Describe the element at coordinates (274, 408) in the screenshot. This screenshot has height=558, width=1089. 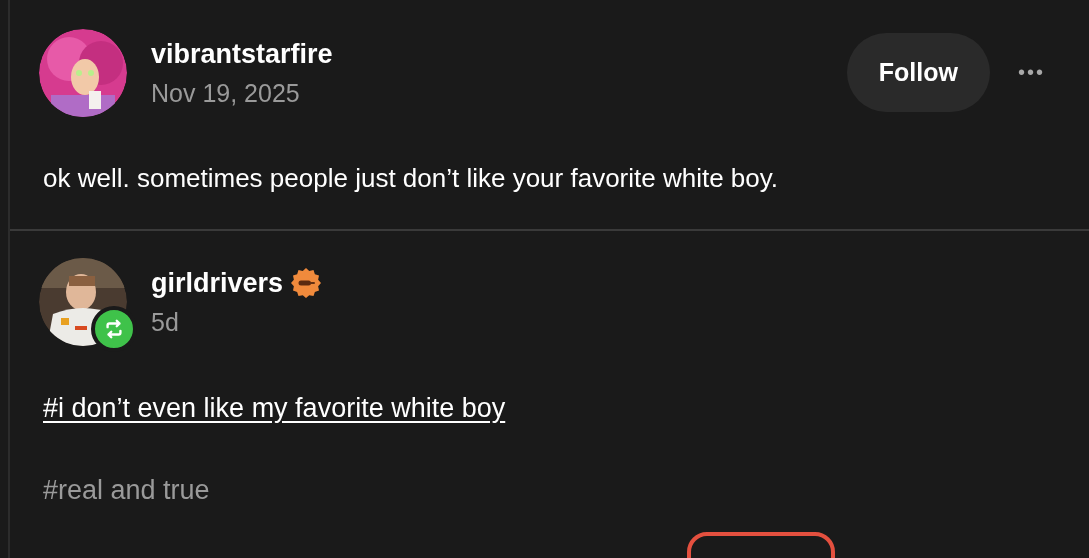
I see `tag-link: #i don’t even like my favorite white boy` at that location.